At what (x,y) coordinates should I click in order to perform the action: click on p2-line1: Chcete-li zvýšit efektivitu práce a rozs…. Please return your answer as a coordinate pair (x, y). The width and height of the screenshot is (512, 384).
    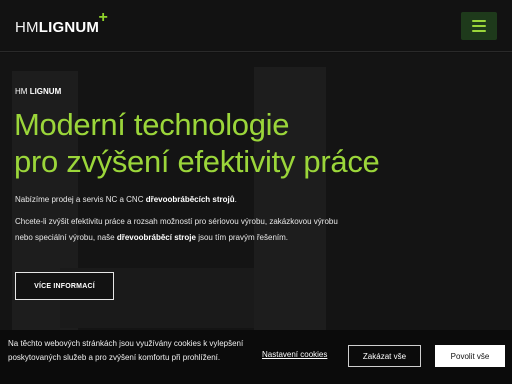
    Looking at the image, I should click on (176, 221).